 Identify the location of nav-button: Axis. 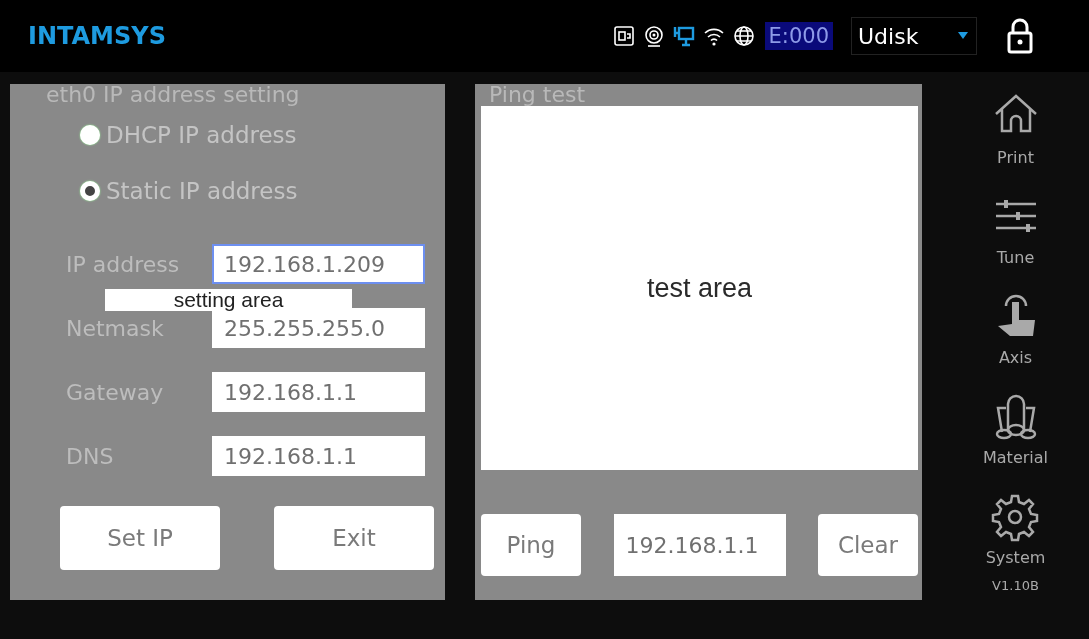
(1015, 325).